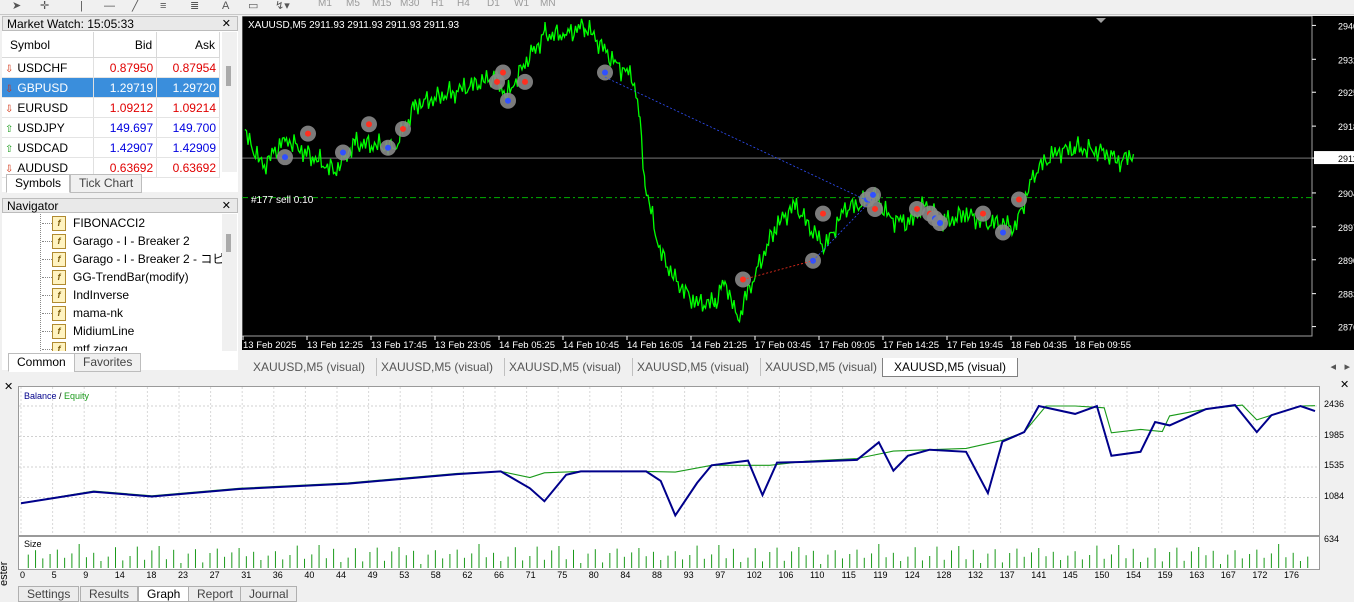 Image resolution: width=1354 pixels, height=602 pixels. Describe the element at coordinates (225, 6) in the screenshot. I see `text-icon: A` at that location.